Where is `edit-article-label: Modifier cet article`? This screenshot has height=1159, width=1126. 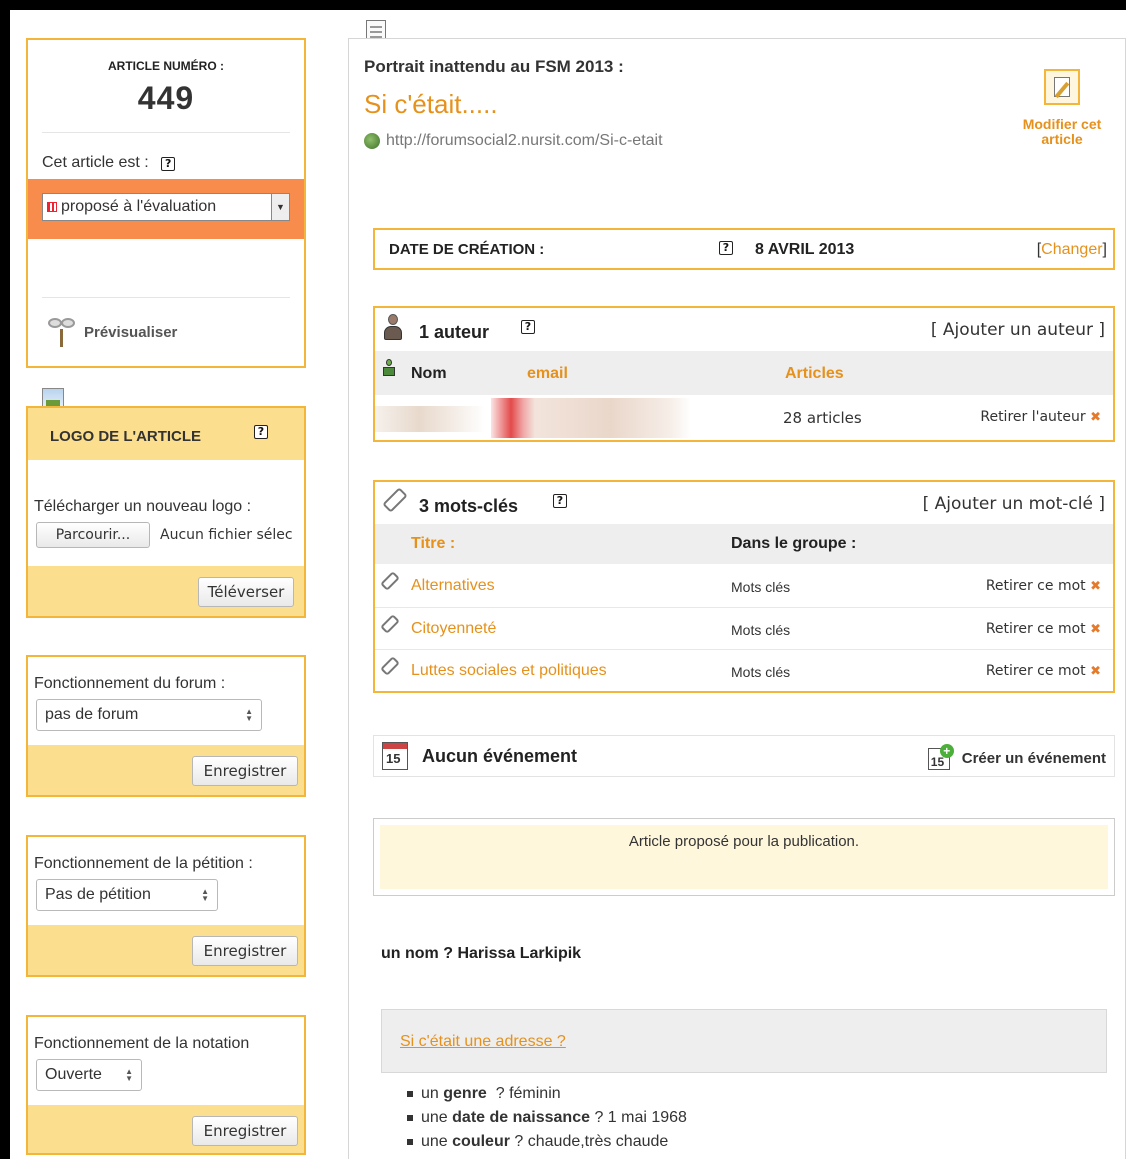
edit-article-label: Modifier cet article is located at coordinates (1062, 131).